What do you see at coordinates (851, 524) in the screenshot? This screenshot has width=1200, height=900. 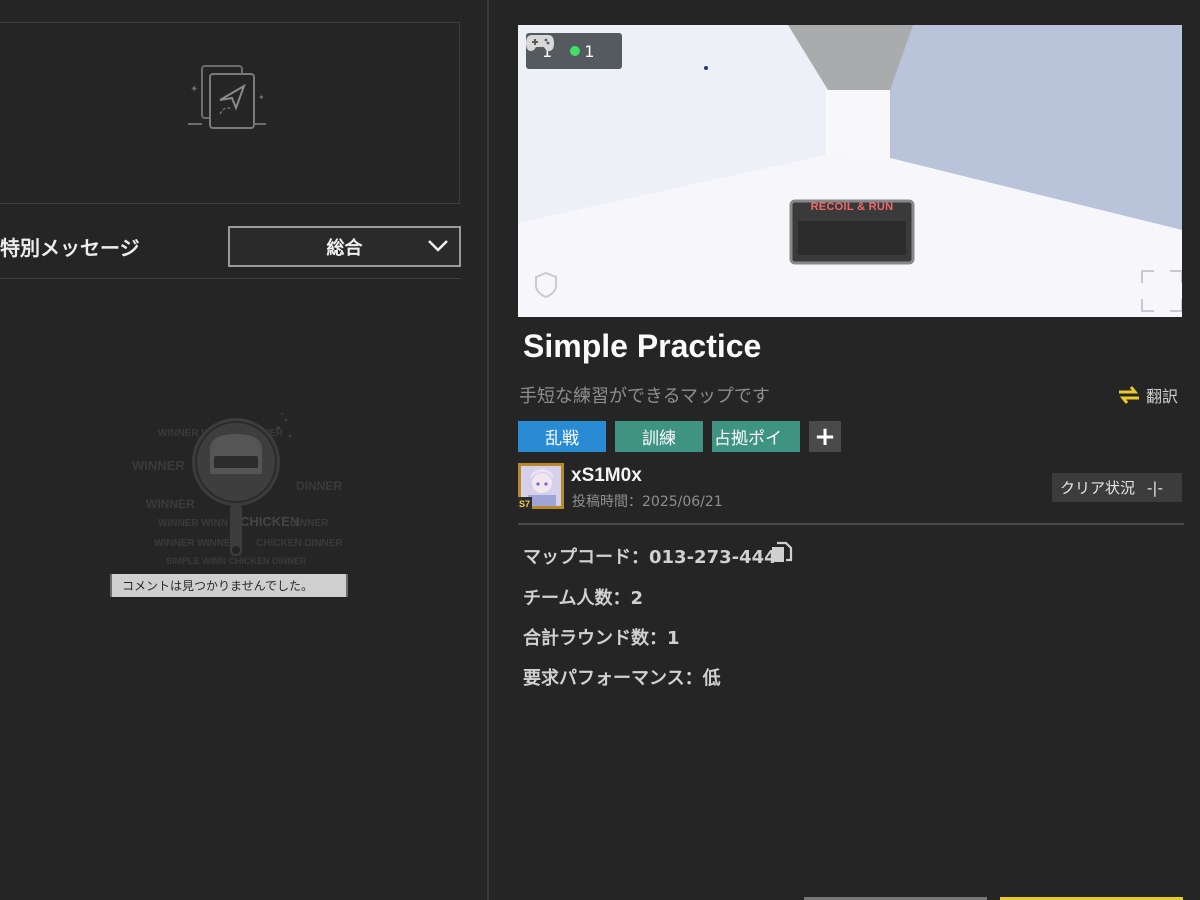 I see `info-divider` at bounding box center [851, 524].